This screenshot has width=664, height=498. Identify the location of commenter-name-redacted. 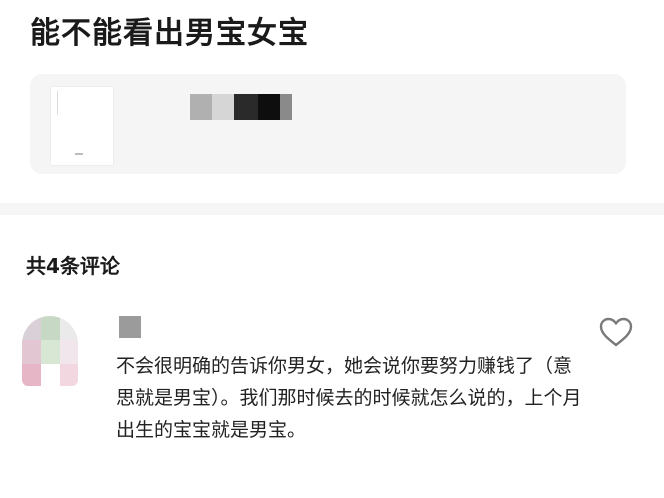
(130, 327).